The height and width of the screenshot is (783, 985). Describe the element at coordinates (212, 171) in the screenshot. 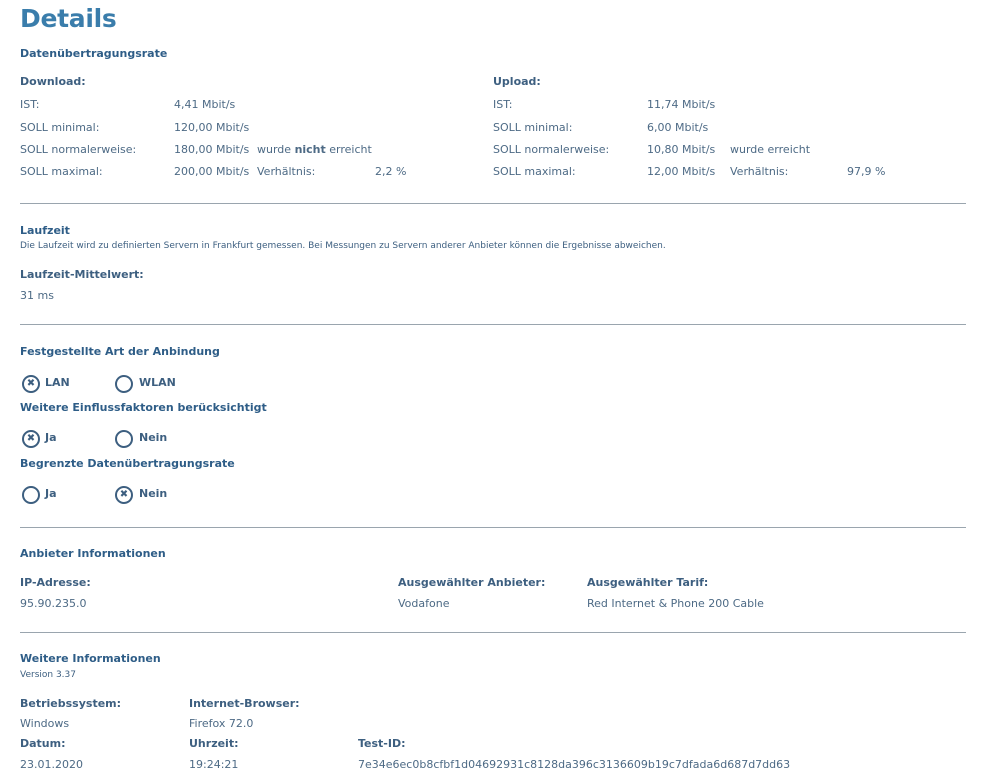

I see `download-max-value: 200,00 Mbit/s` at that location.